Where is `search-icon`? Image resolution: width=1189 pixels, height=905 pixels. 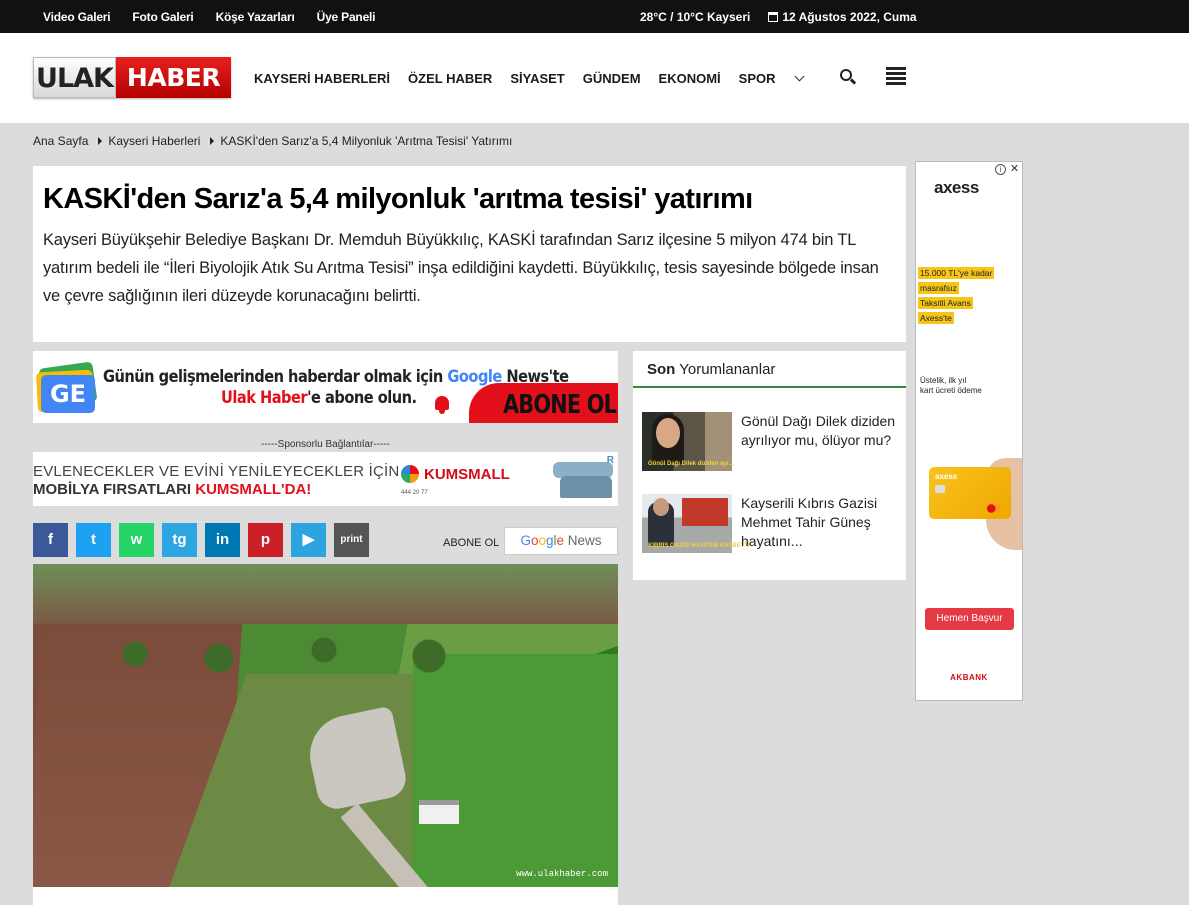
search-icon is located at coordinates (848, 77).